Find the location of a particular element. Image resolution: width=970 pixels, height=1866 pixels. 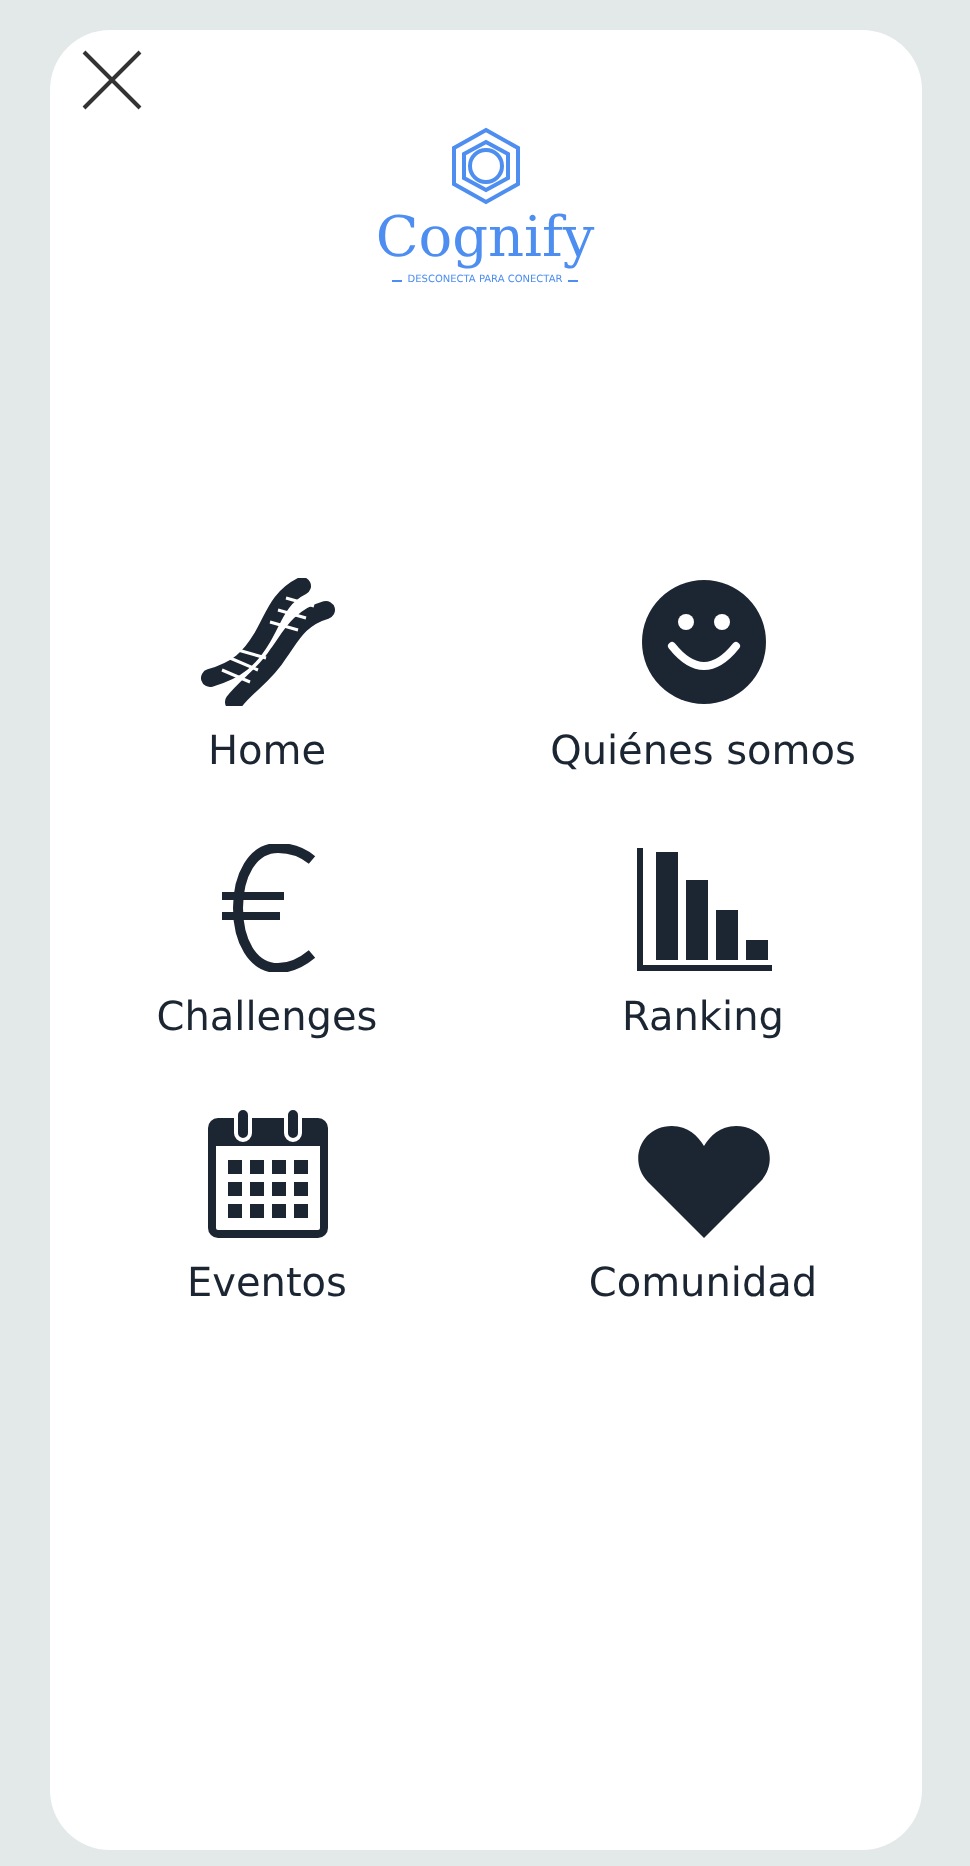

menu-item: Comunidad is located at coordinates (703, 1201).